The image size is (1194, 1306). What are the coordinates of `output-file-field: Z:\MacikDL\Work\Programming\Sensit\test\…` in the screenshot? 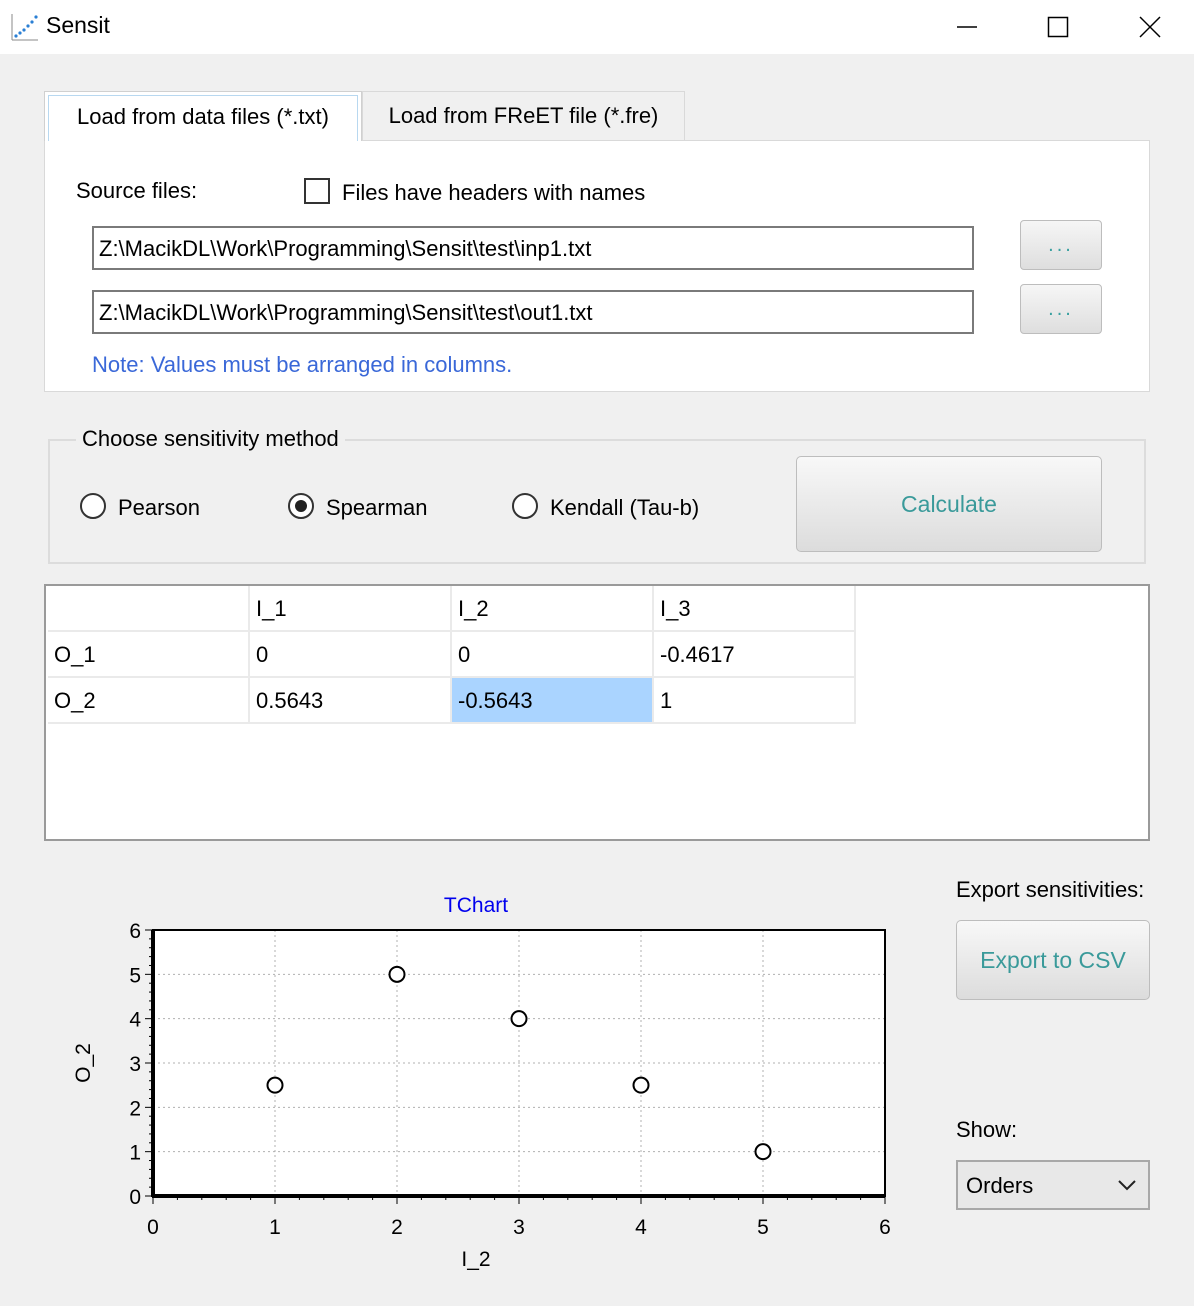 It's located at (533, 312).